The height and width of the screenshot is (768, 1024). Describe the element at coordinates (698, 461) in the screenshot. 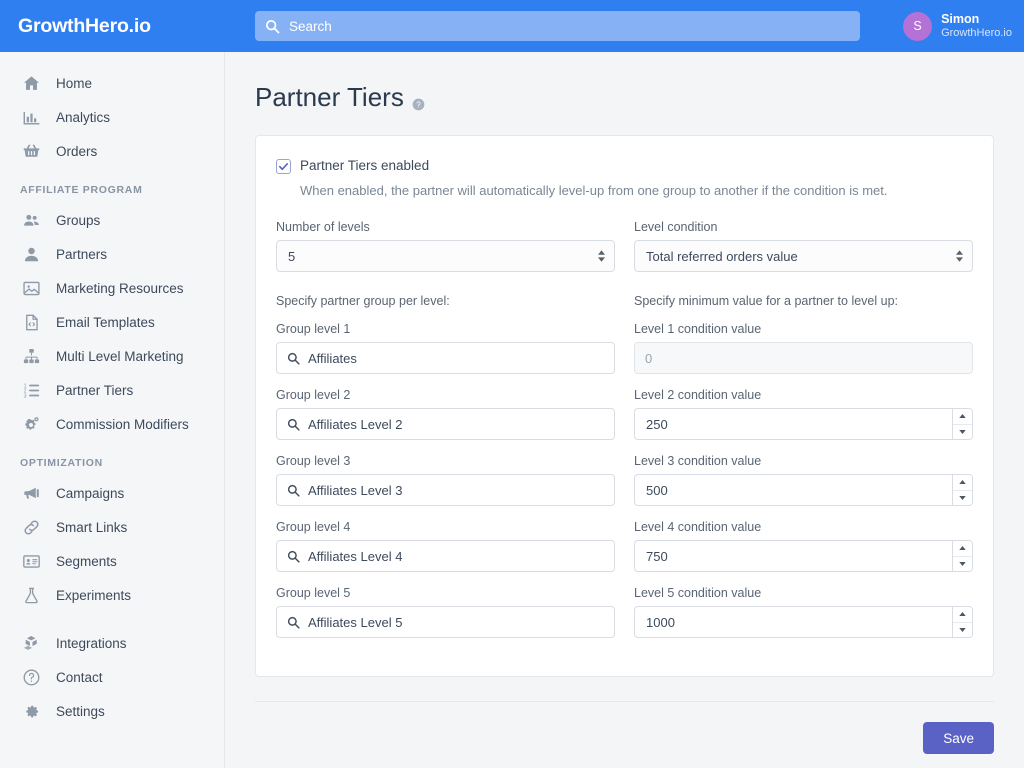

I see `condition-value-3-label: Level 3 condition value` at that location.